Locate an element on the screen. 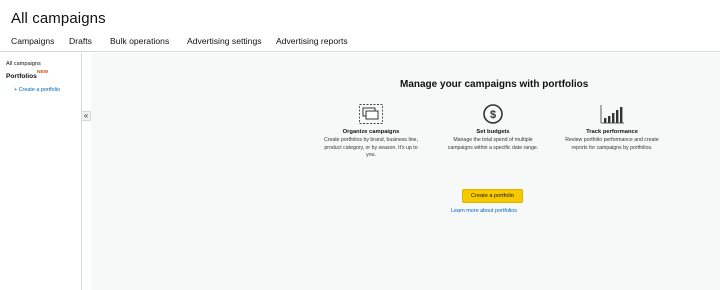 The height and width of the screenshot is (290, 720). portfolio-stack-icon is located at coordinates (371, 114).